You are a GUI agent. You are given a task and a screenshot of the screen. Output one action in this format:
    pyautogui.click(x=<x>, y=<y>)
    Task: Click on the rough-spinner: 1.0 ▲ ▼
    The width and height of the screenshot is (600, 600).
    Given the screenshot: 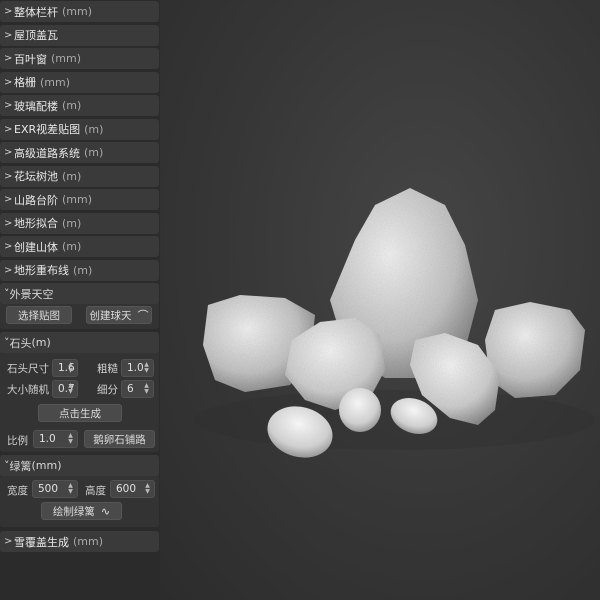 What is the action you would take?
    pyautogui.click(x=137, y=368)
    